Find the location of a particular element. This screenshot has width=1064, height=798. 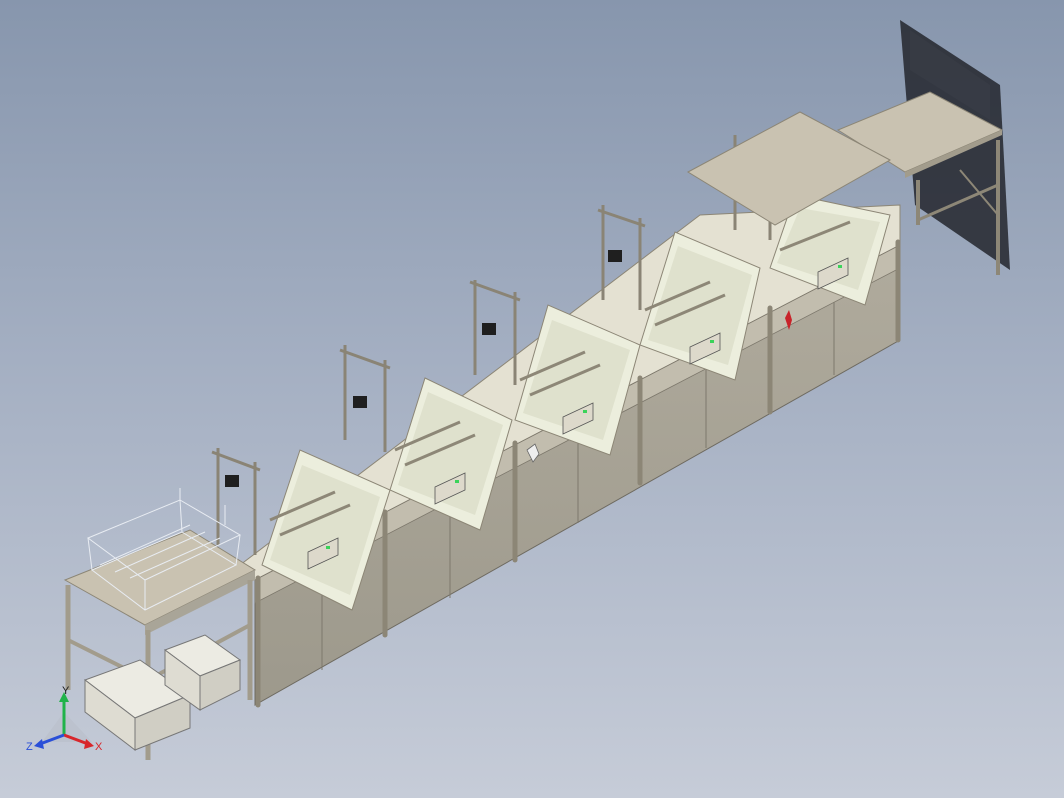

z-arrow-icon is located at coordinates (39, 744).